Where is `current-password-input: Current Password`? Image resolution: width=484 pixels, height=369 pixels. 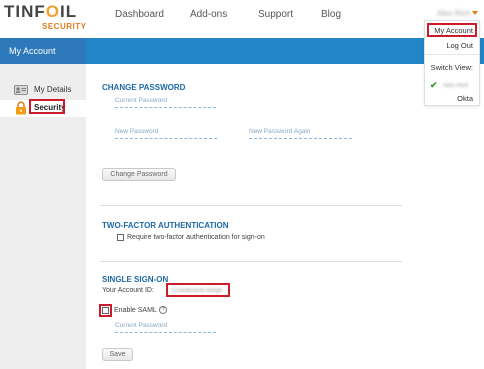 current-password-input: Current Password is located at coordinates (165, 102).